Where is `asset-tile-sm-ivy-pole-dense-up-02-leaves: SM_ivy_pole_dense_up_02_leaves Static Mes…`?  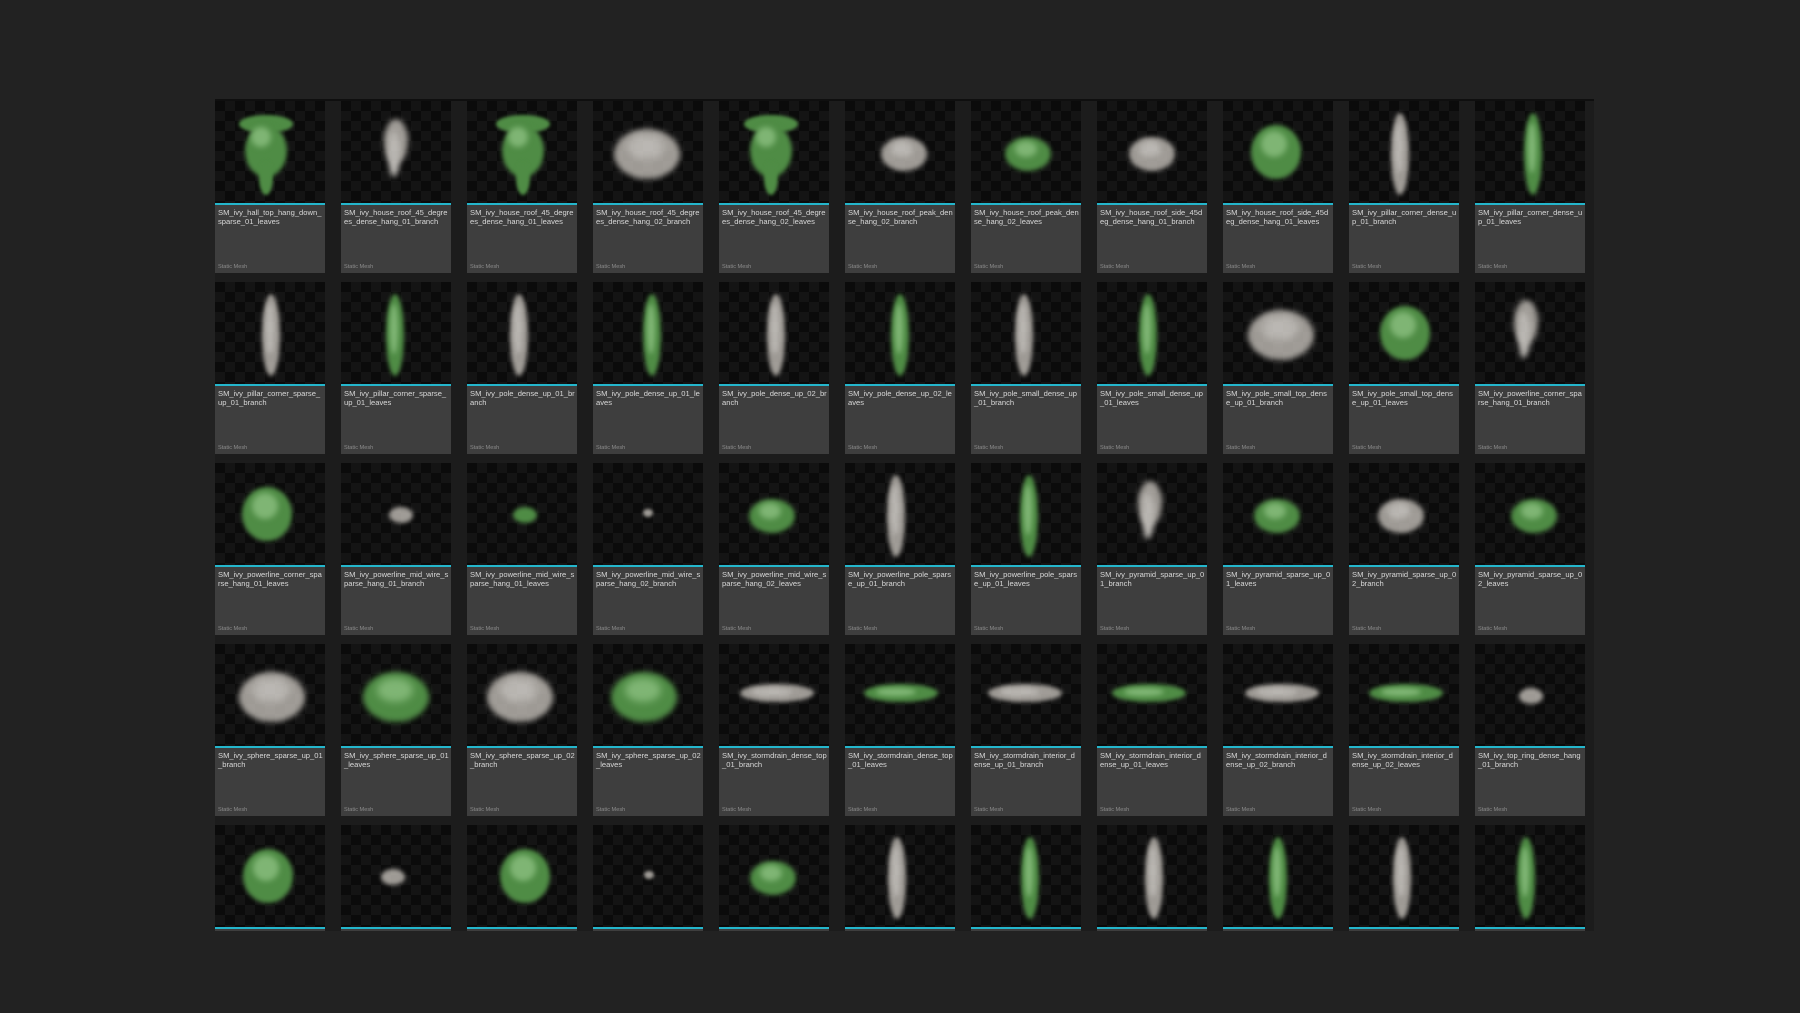 asset-tile-sm-ivy-pole-dense-up-02-leaves: SM_ivy_pole_dense_up_02_leaves Static Mes… is located at coordinates (900, 368).